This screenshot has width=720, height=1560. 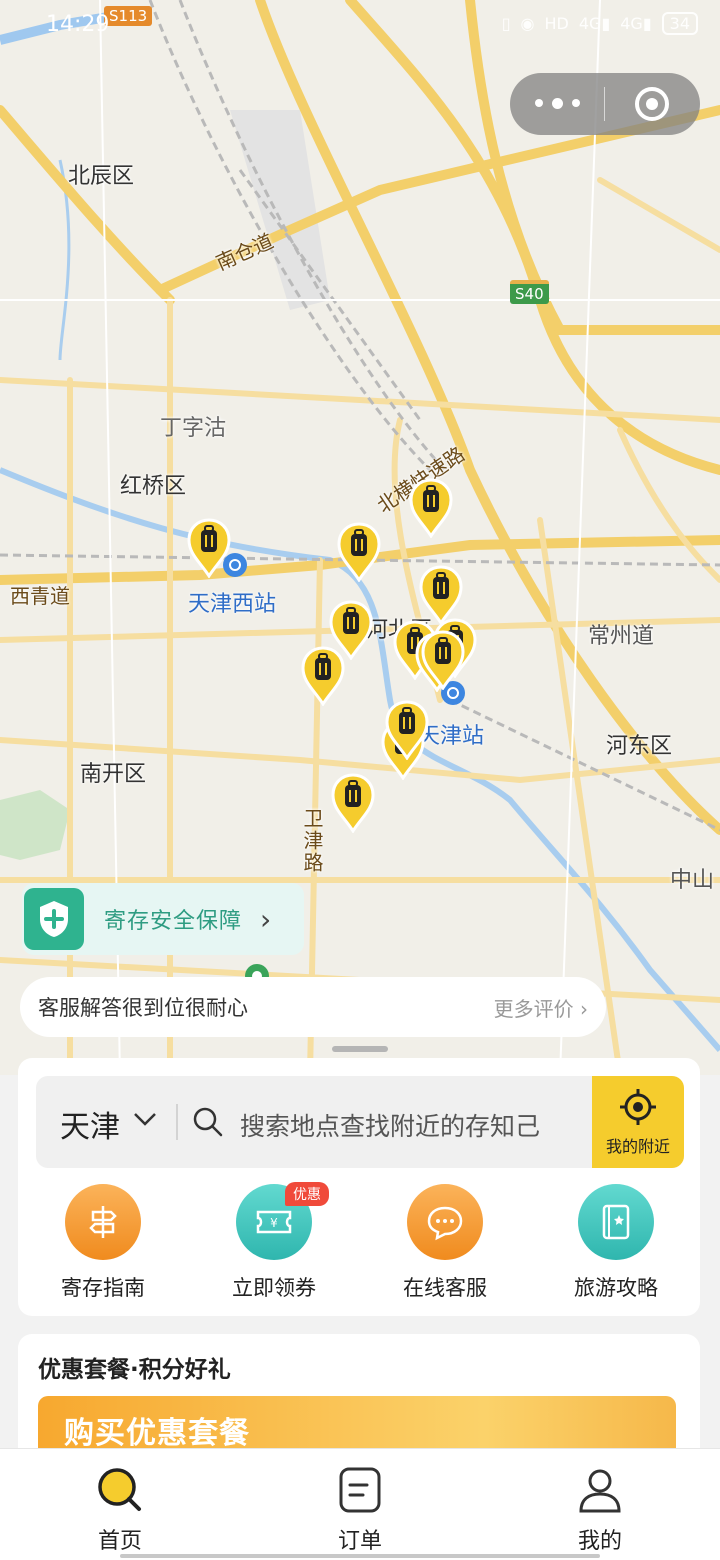 I want to click on discount-badge: 优惠, so click(x=307, y=1194).